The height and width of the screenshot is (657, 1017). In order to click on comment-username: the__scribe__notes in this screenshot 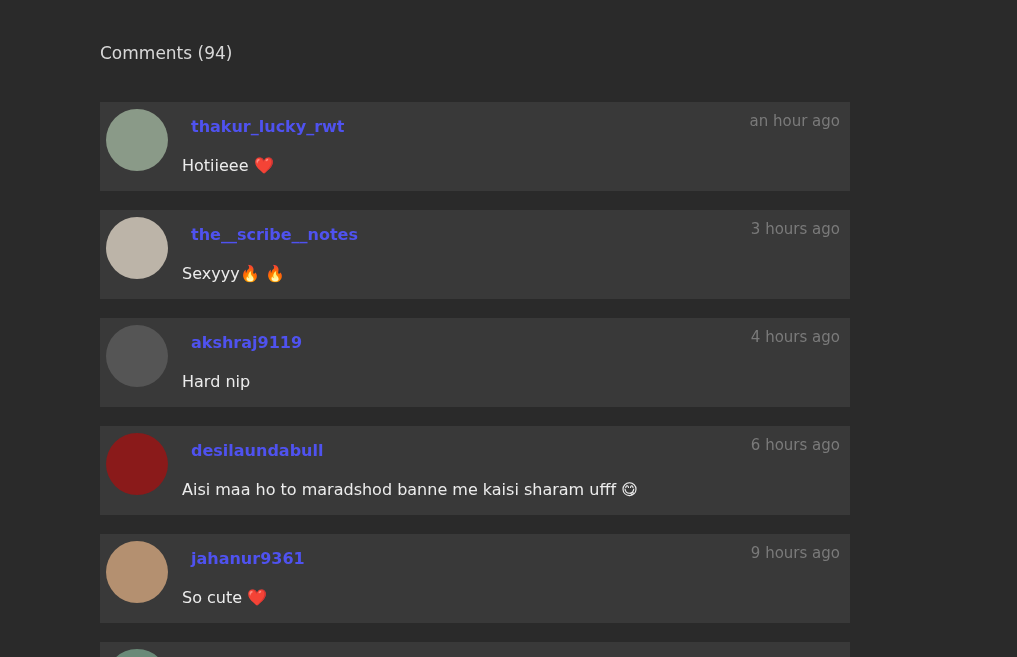, I will do `click(274, 235)`.